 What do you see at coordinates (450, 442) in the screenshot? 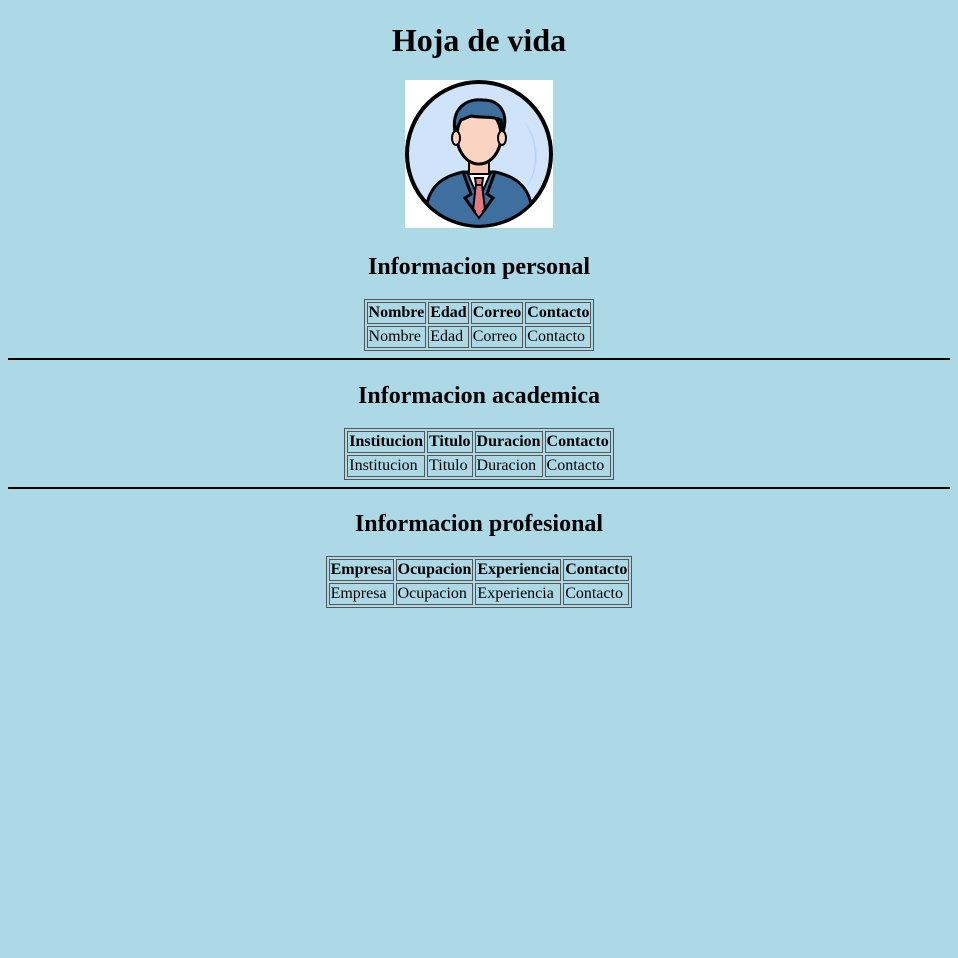
I see `header-cell: Titulo` at bounding box center [450, 442].